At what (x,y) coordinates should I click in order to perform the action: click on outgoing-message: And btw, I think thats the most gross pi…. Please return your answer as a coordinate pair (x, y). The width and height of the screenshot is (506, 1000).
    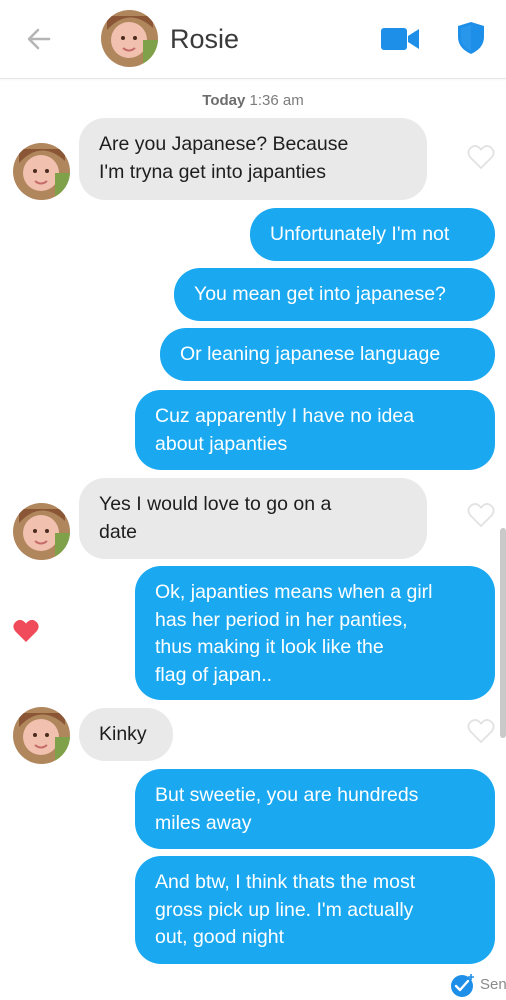
    Looking at the image, I should click on (315, 910).